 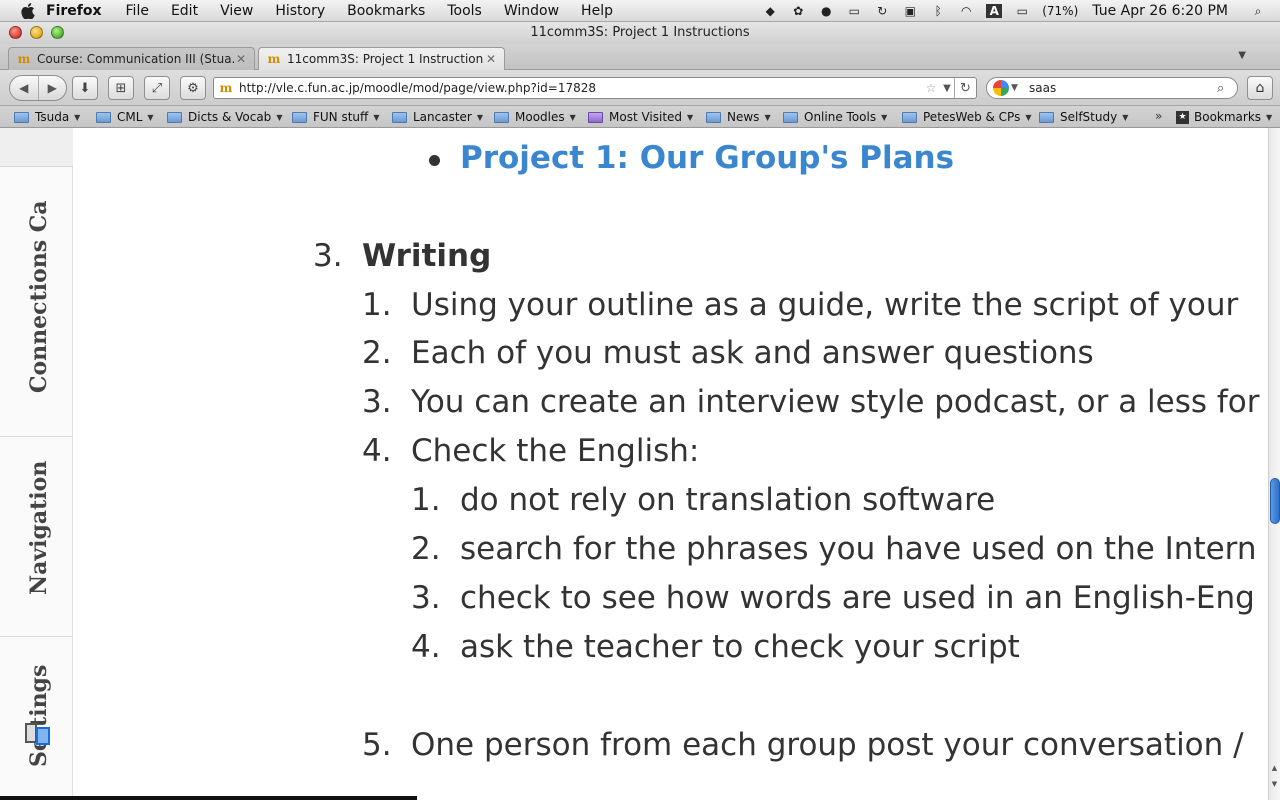 I want to click on section-heading: Writing, so click(x=427, y=256).